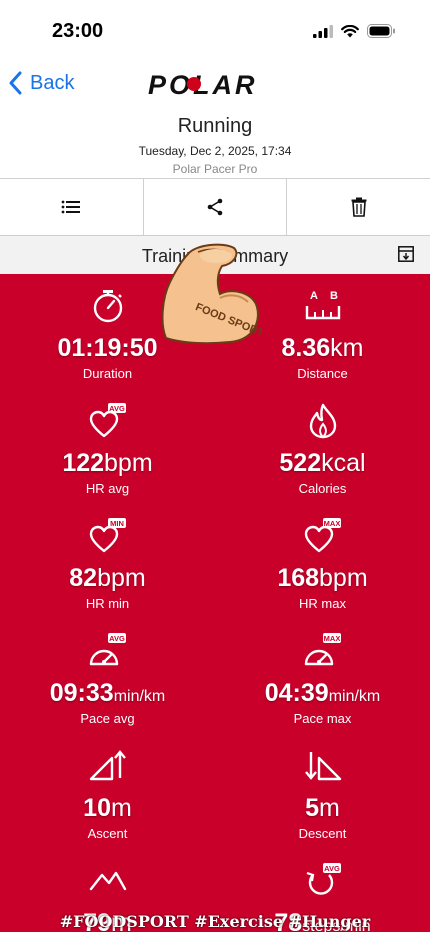  What do you see at coordinates (107, 718) in the screenshot?
I see `stat-label: Pace avg` at bounding box center [107, 718].